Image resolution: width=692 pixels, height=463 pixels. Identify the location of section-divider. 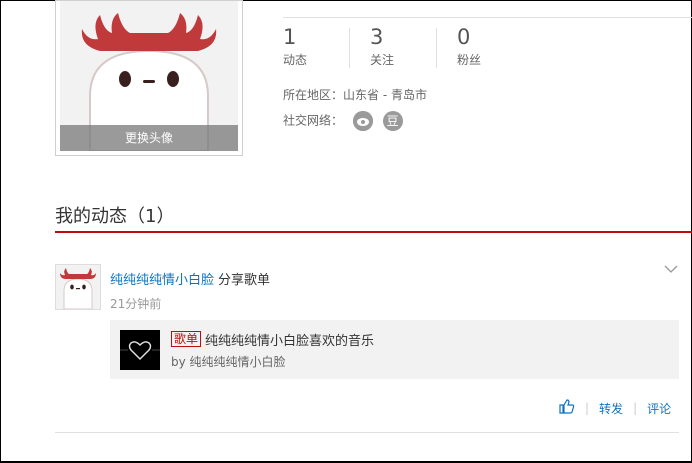
(373, 232).